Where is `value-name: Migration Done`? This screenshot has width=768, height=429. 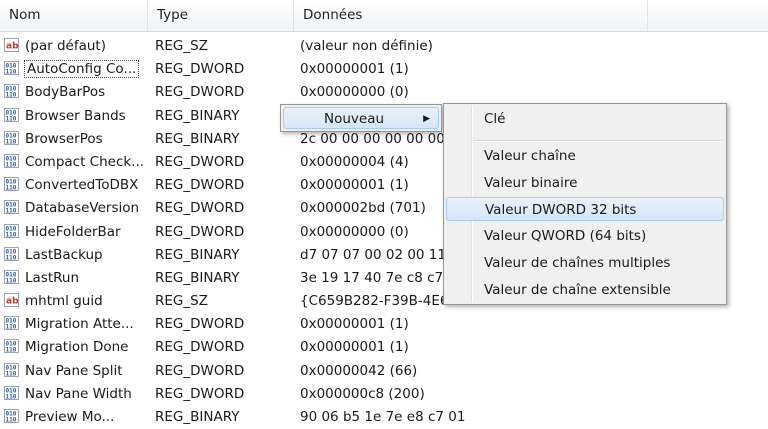 value-name: Migration Done is located at coordinates (77, 347).